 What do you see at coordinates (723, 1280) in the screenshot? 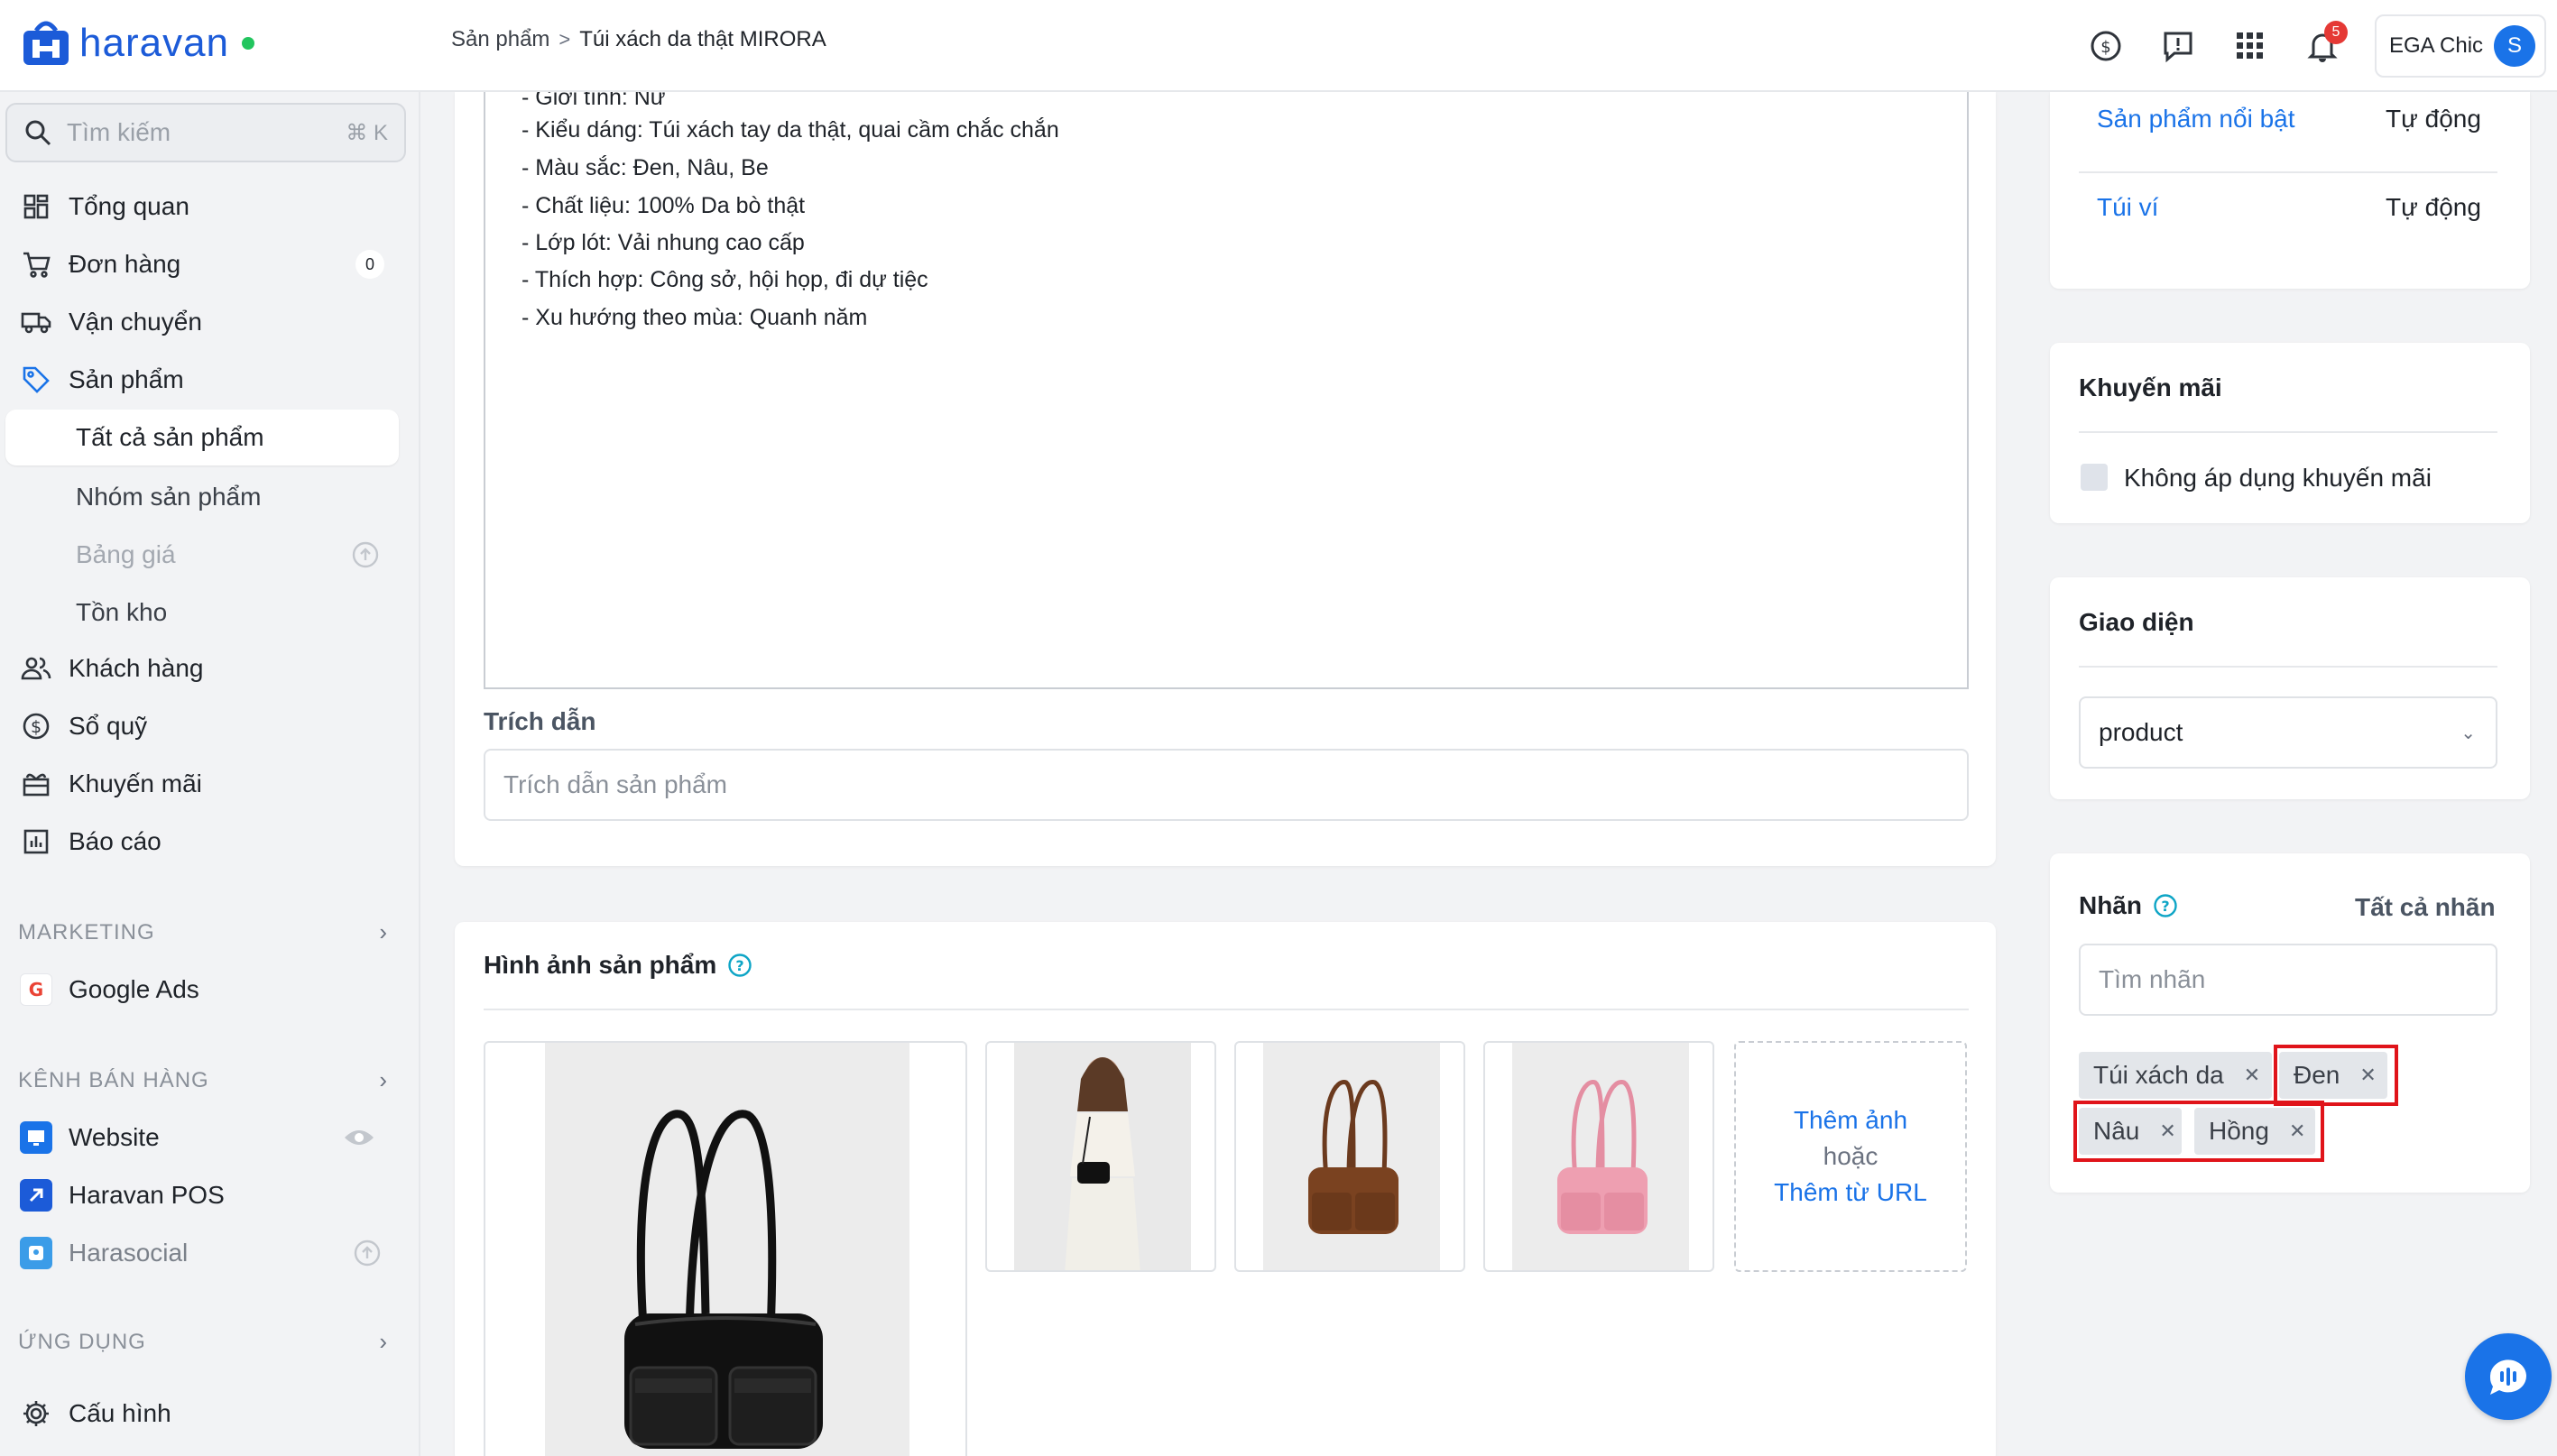
I see `black-handbag-image` at bounding box center [723, 1280].